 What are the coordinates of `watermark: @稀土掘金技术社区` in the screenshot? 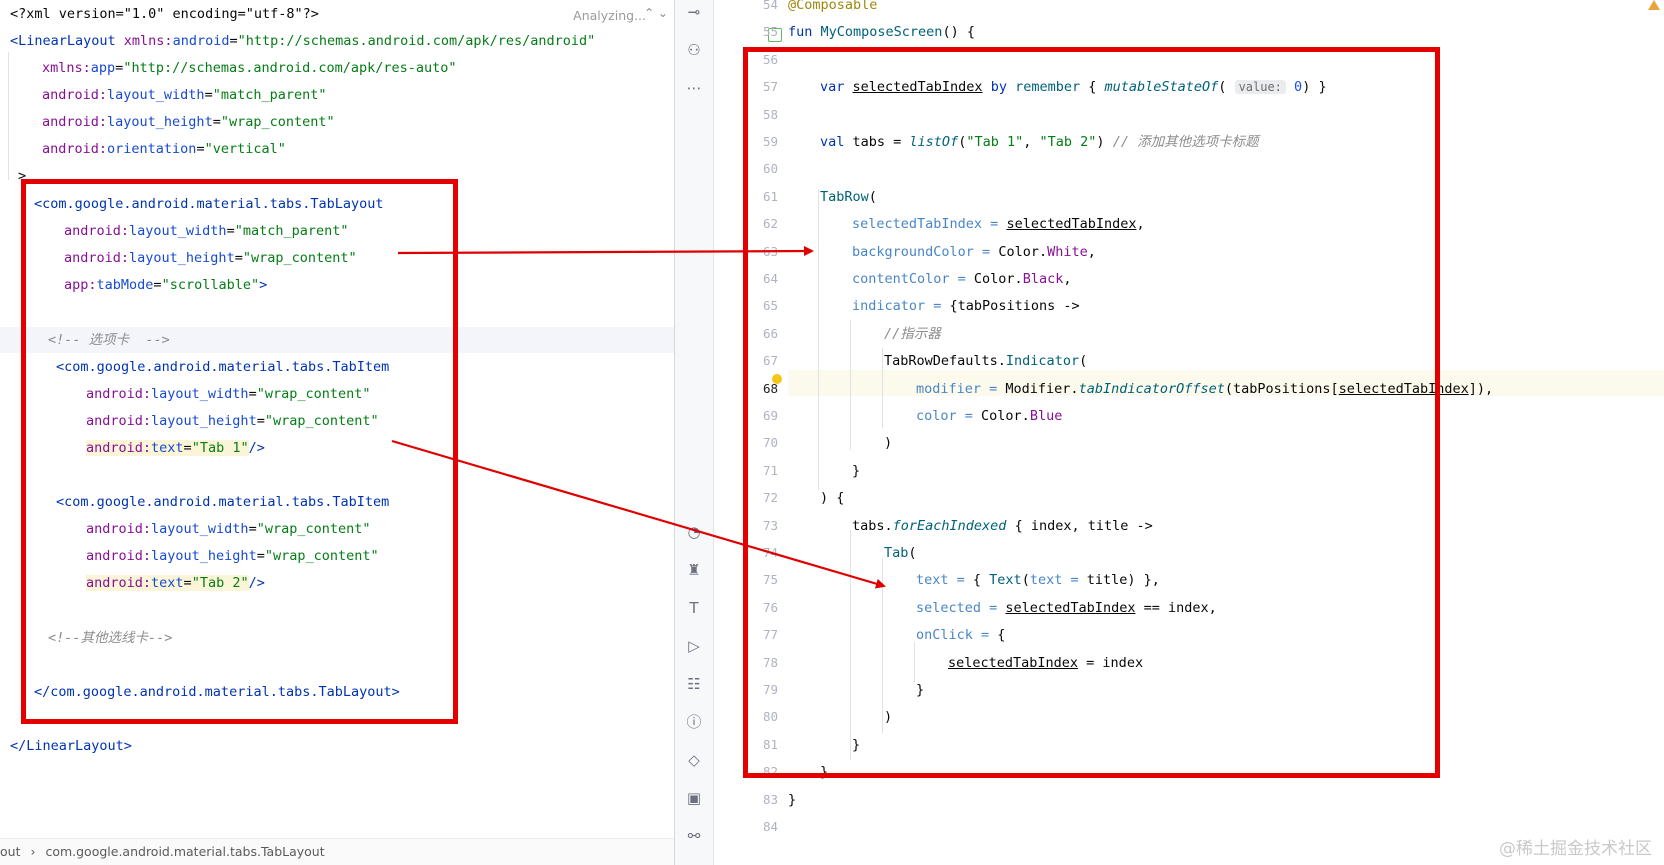 It's located at (1575, 849).